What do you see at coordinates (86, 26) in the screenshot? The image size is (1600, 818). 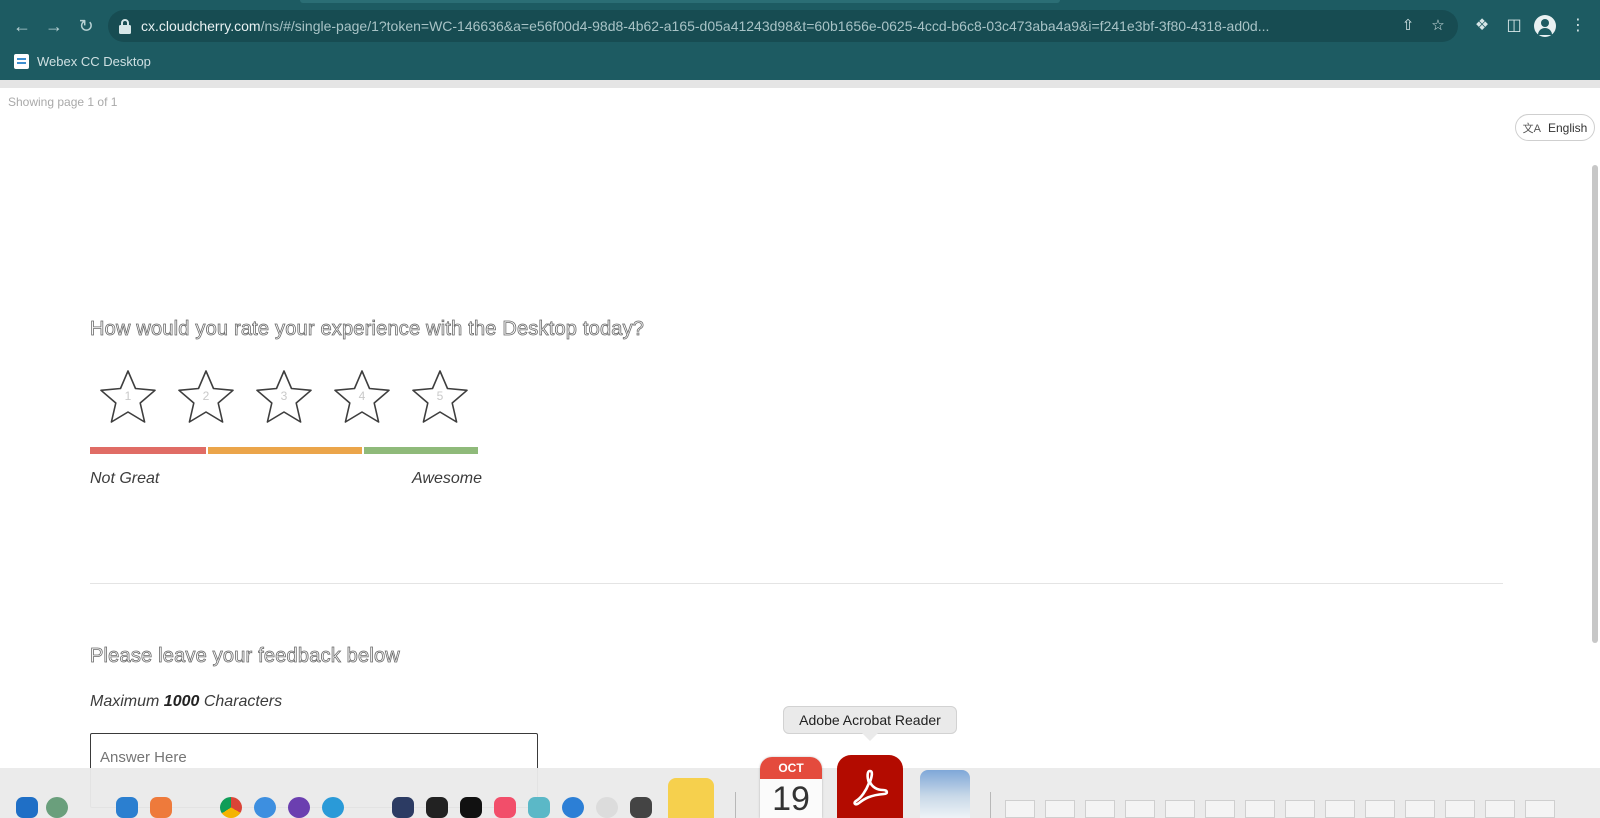 I see `reload-icon: ↻` at bounding box center [86, 26].